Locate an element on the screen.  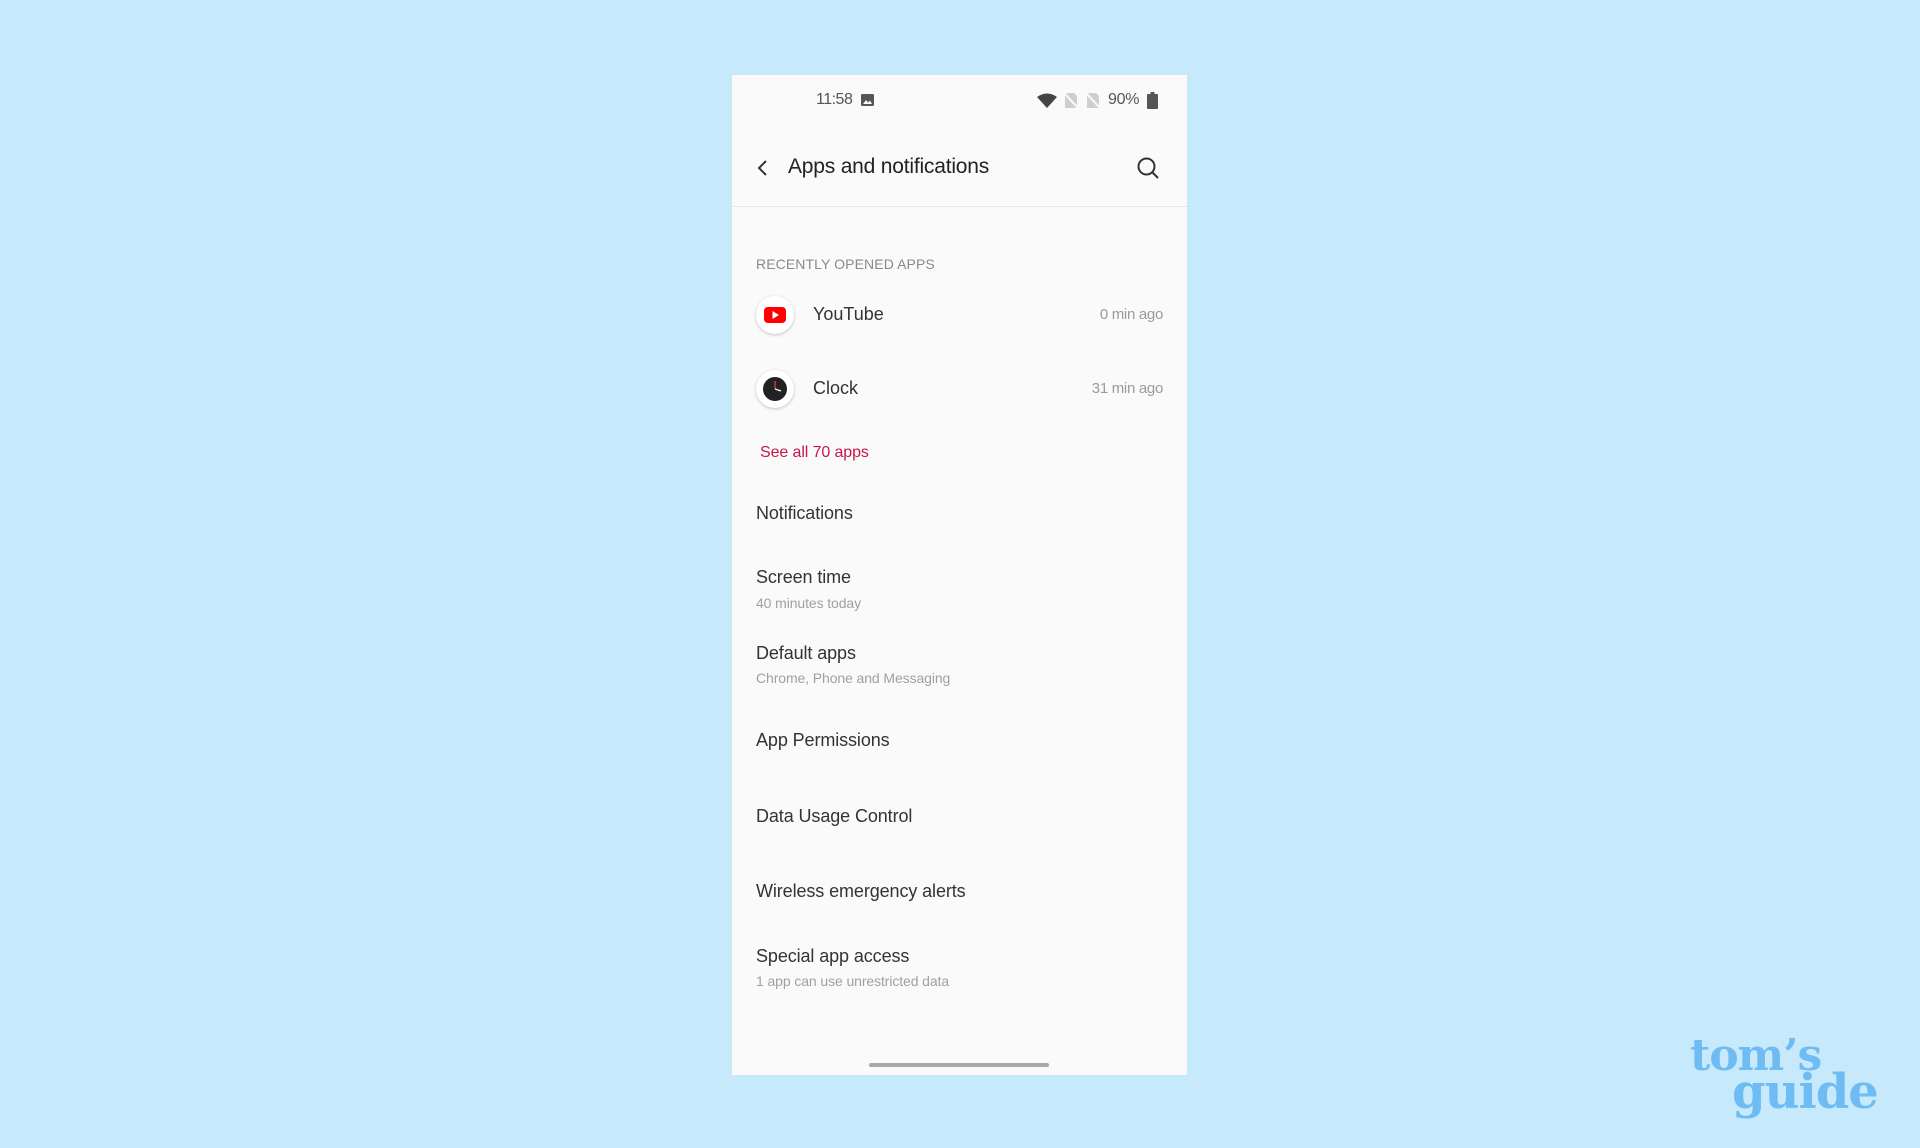
clock-icon is located at coordinates (775, 389).